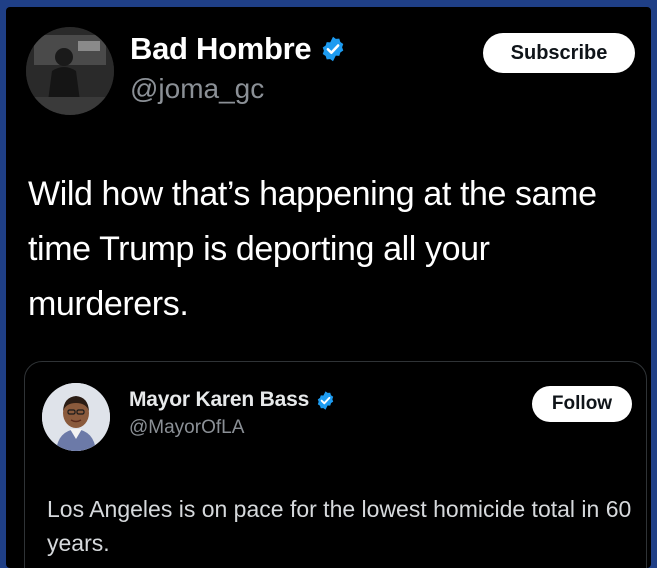  I want to click on subscribe-button: Subscribe, so click(559, 53).